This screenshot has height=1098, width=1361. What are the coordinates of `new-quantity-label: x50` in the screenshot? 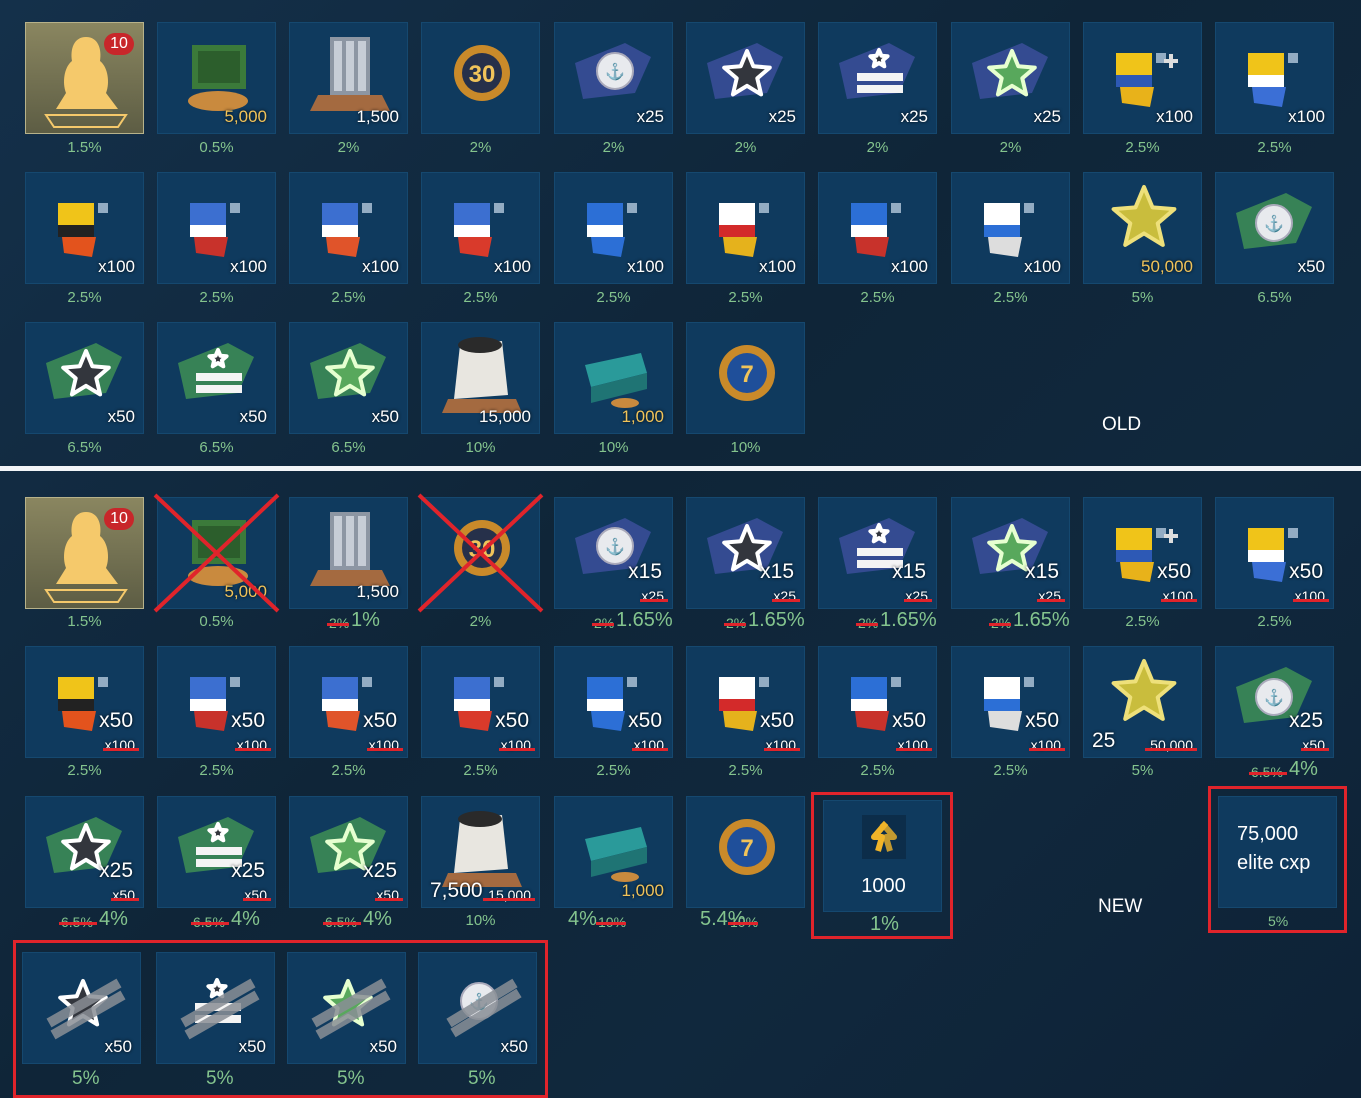 It's located at (777, 720).